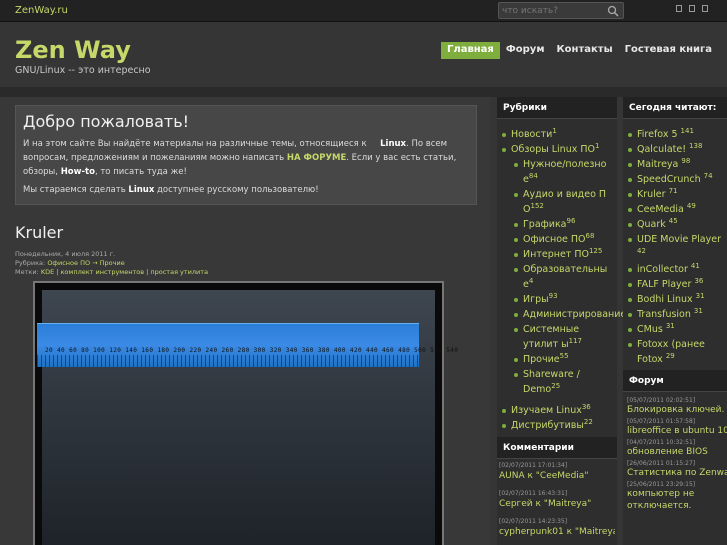 This screenshot has height=545, width=727. I want to click on today-item: Kruler 71, so click(675, 194).